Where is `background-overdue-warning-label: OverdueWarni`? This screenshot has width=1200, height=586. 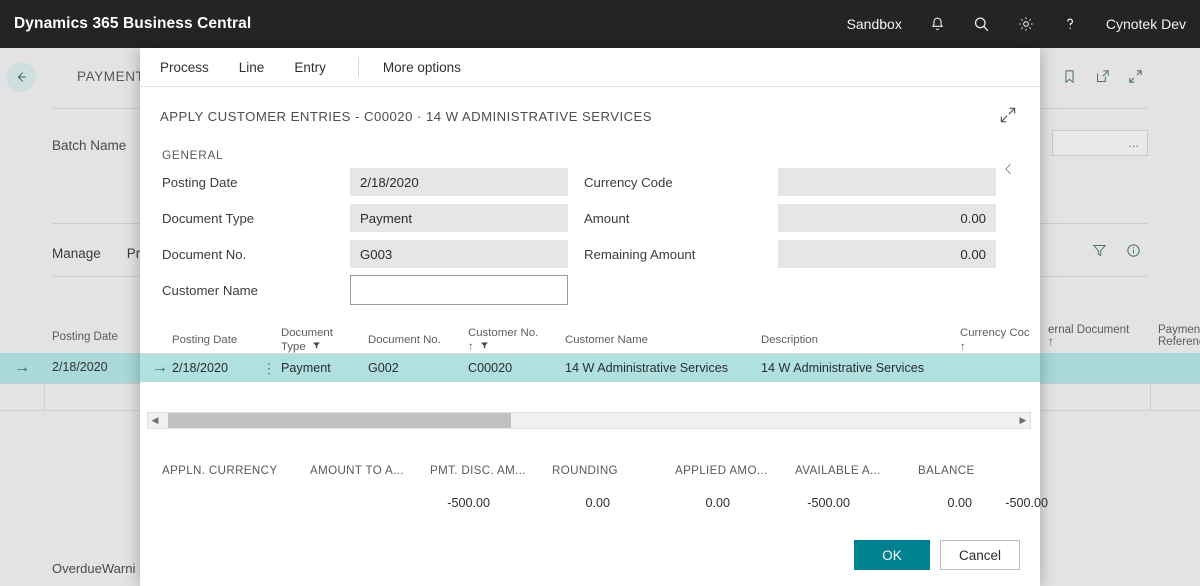
background-overdue-warning-label: OverdueWarni is located at coordinates (94, 568).